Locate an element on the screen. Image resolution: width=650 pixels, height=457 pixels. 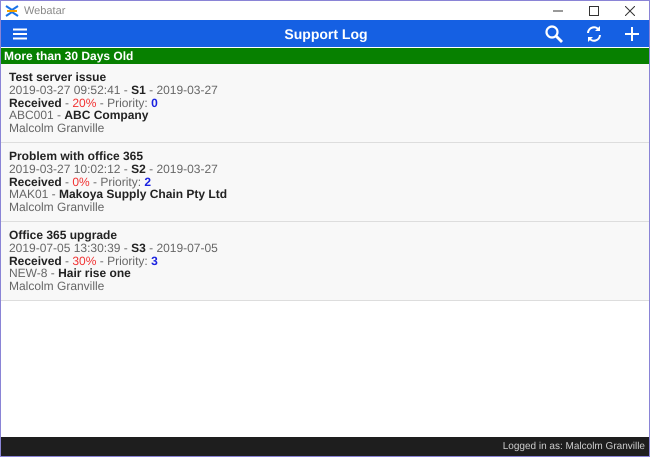
page-title: Support Log is located at coordinates (326, 34).